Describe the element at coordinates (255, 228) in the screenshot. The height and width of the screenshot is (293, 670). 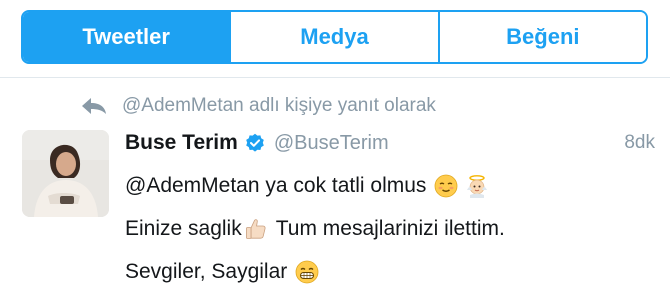
I see `thumbs-up-emoji` at that location.